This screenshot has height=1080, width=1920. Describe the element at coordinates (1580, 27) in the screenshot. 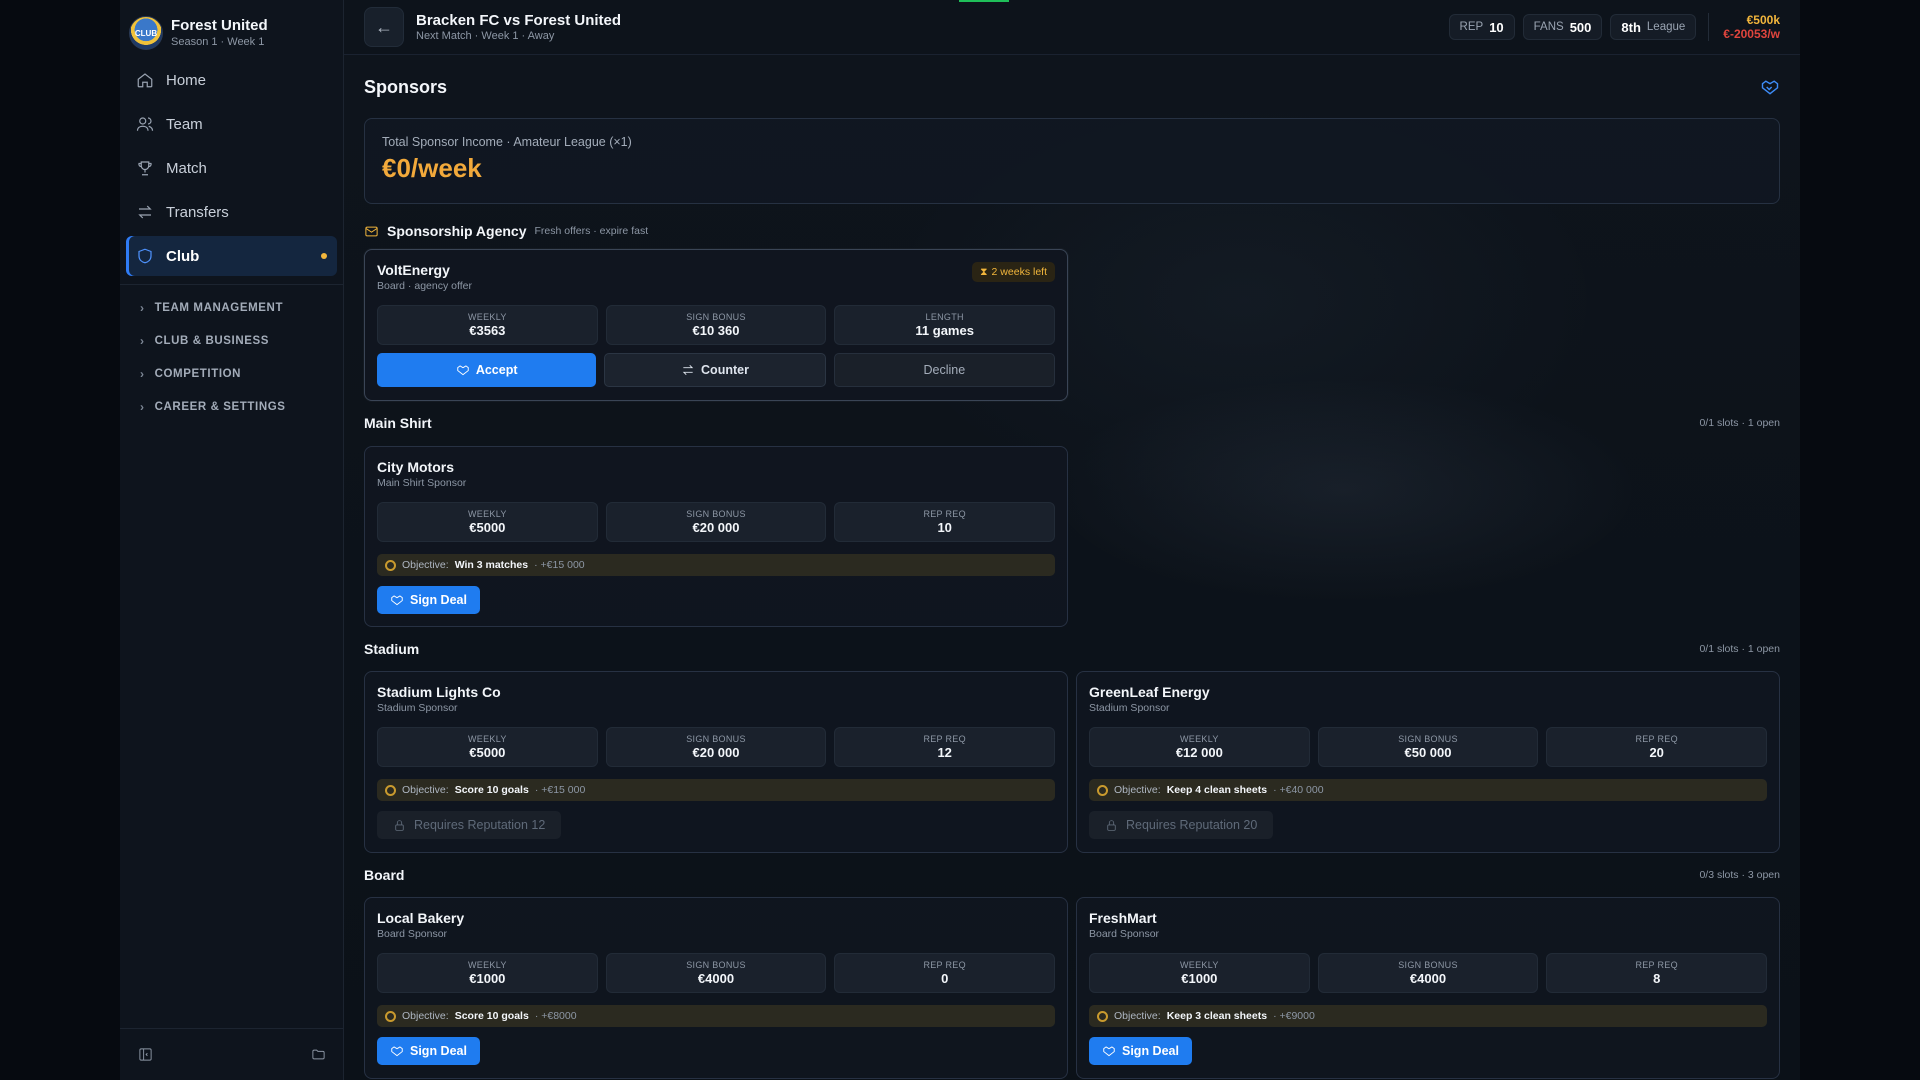

I see `fans-value: 500` at that location.